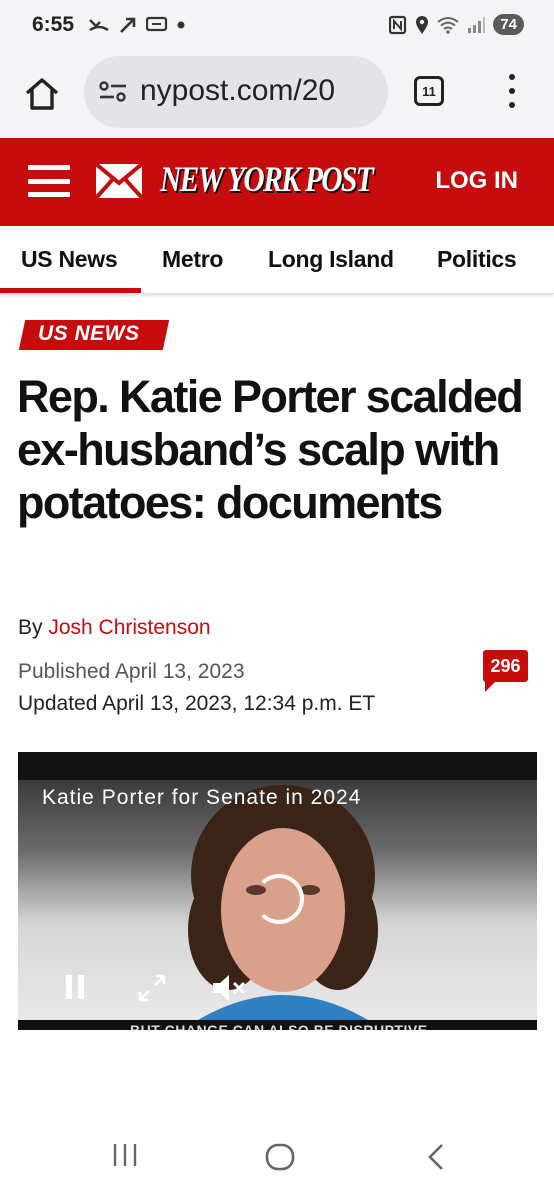 The width and height of the screenshot is (554, 1200). Describe the element at coordinates (75, 987) in the screenshot. I see `pause-icon` at that location.